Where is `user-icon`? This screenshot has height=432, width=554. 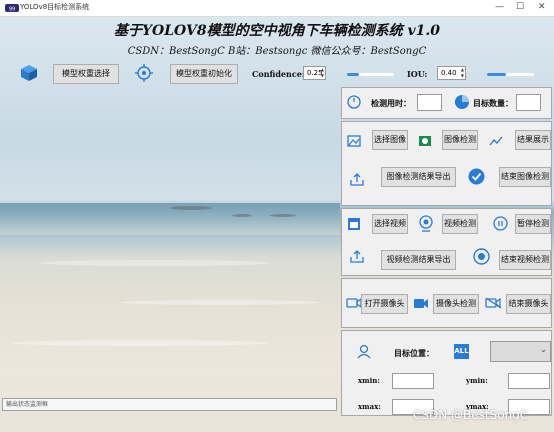
user-icon is located at coordinates (364, 351).